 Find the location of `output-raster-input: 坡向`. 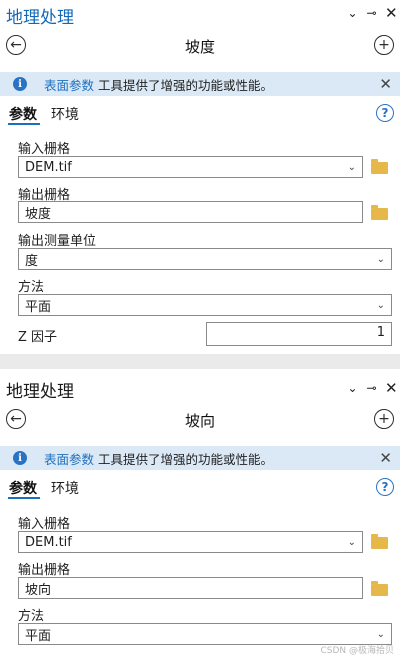

output-raster-input: 坡向 is located at coordinates (190, 588).